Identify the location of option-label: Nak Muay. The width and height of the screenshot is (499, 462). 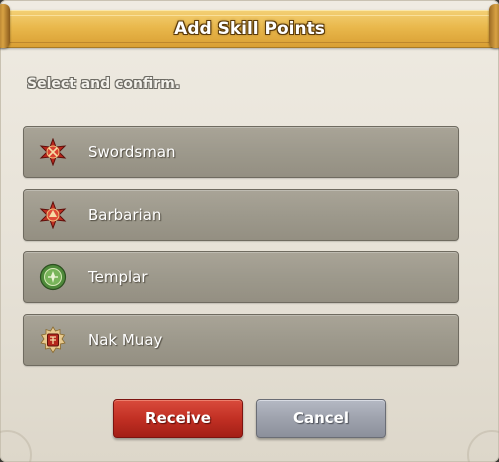
(125, 340).